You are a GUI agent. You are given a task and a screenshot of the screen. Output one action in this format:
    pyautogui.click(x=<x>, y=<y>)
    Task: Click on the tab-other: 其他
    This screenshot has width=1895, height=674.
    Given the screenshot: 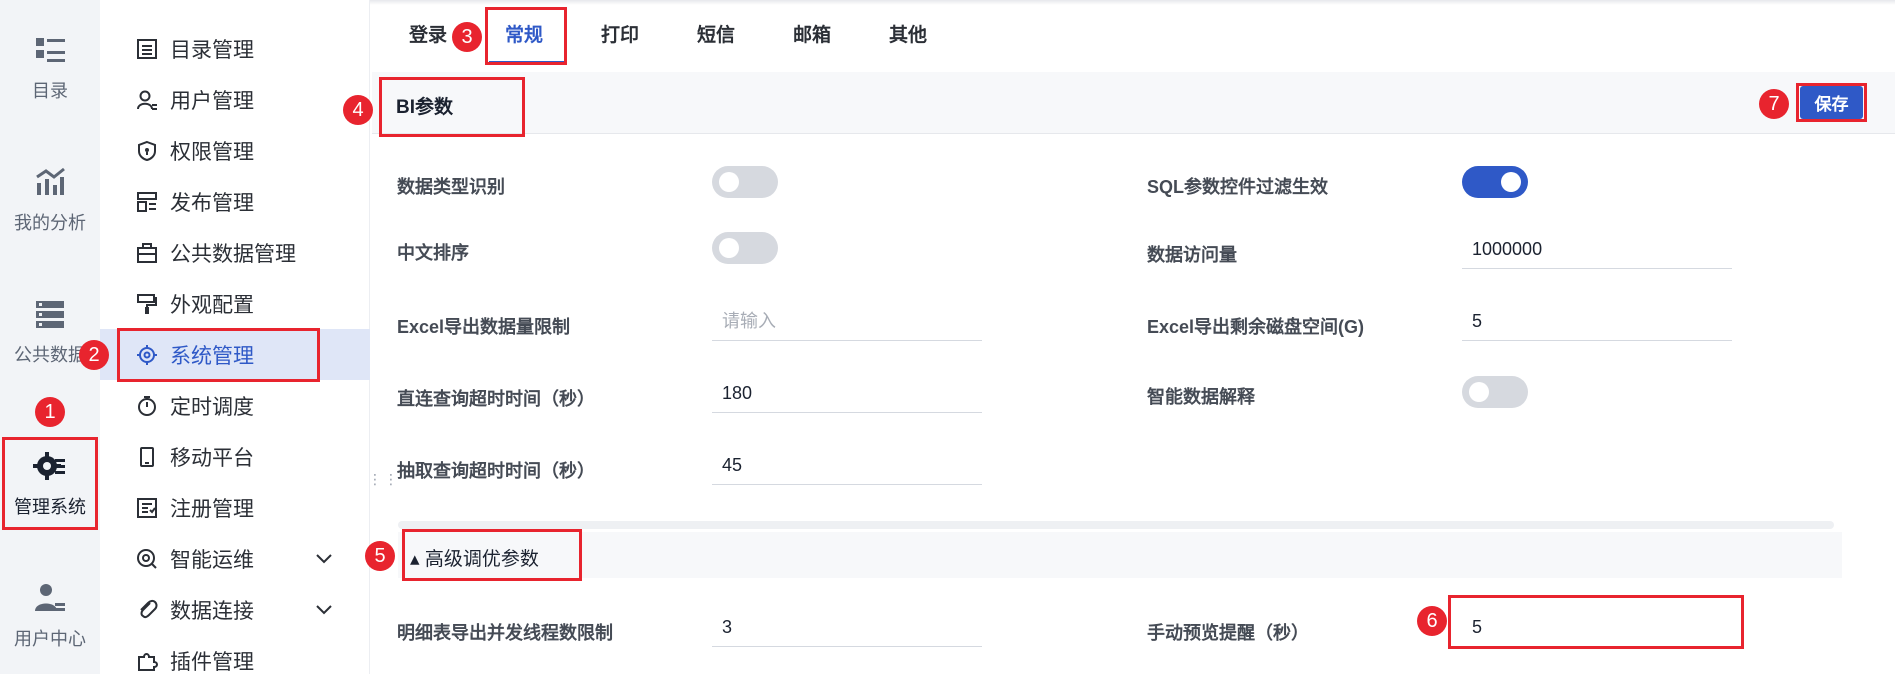 What is the action you would take?
    pyautogui.click(x=908, y=35)
    